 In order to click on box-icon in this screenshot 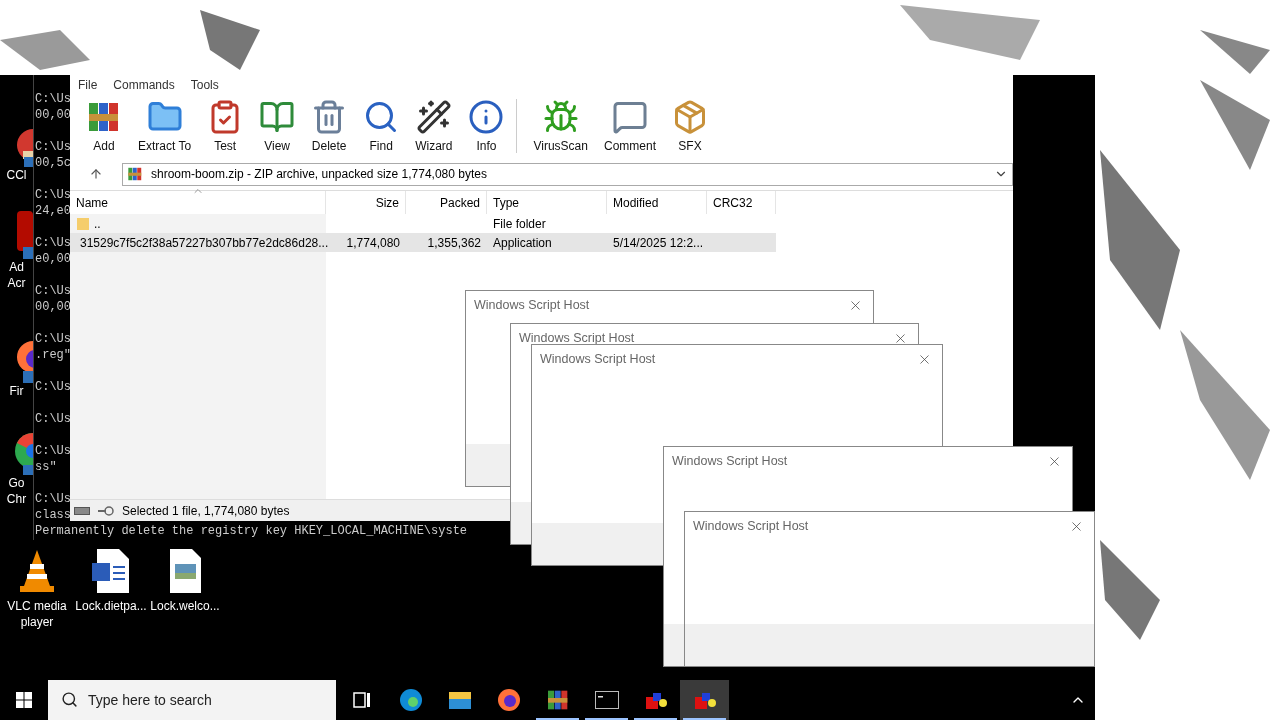, I will do `click(690, 117)`.